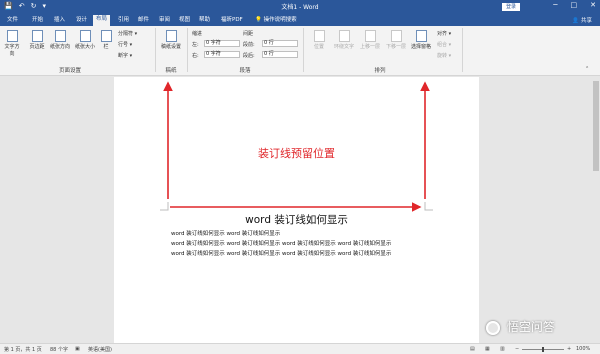 Image resolution: width=600 pixels, height=354 pixels. Describe the element at coordinates (300, 7) in the screenshot. I see `title-bar: 💾 ↶ ↻ ▾ 文档1 - Word 登录 ─ □ ✕` at that location.